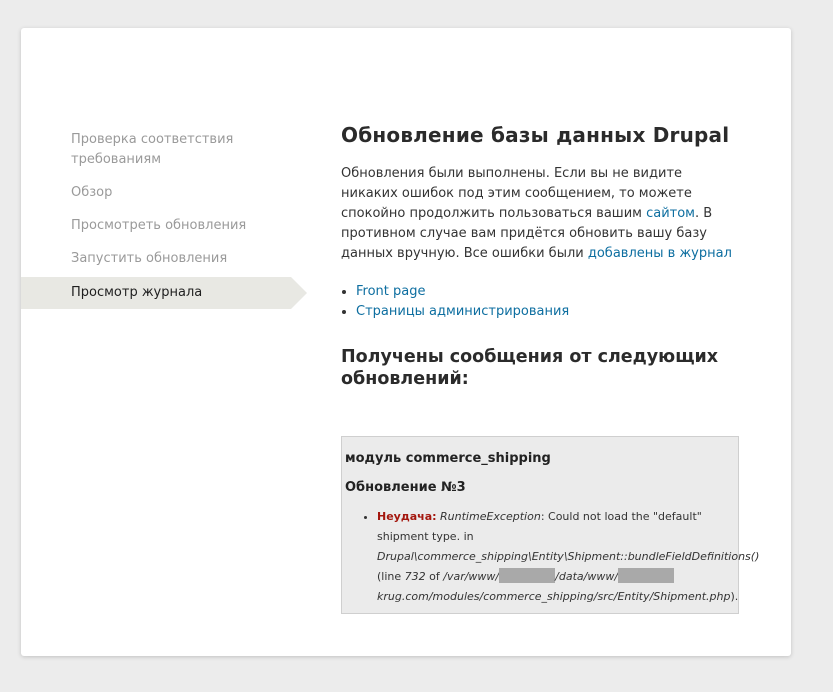 Image resolution: width=833 pixels, height=692 pixels. I want to click on site-link: сайтом, so click(670, 213).